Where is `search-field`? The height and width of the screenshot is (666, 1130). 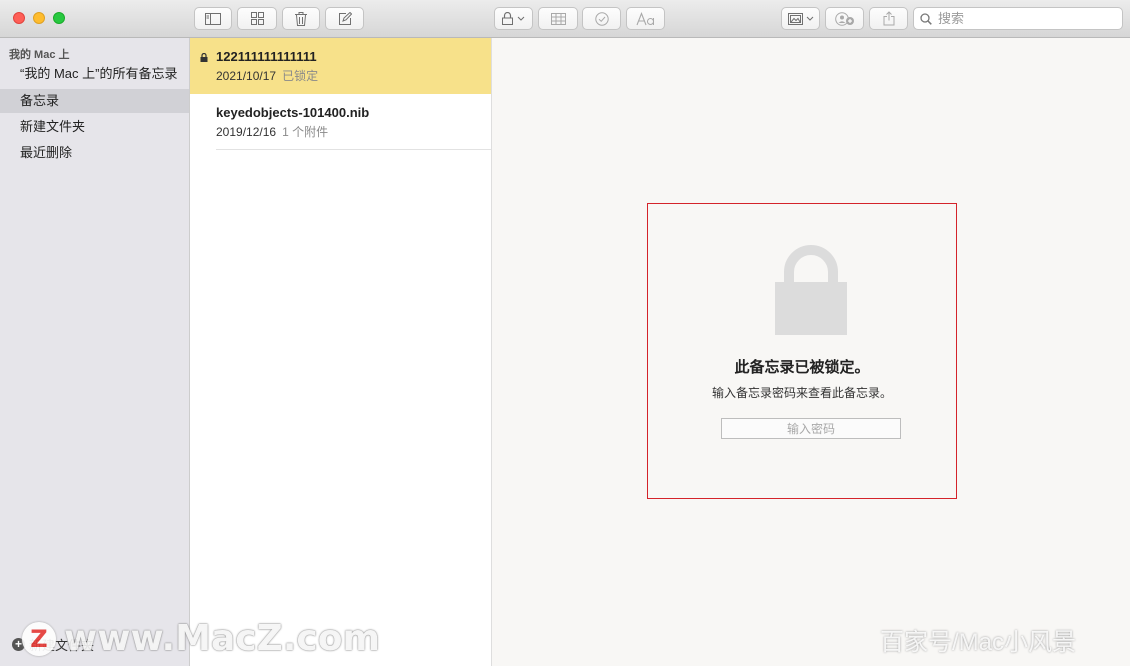 search-field is located at coordinates (1018, 18).